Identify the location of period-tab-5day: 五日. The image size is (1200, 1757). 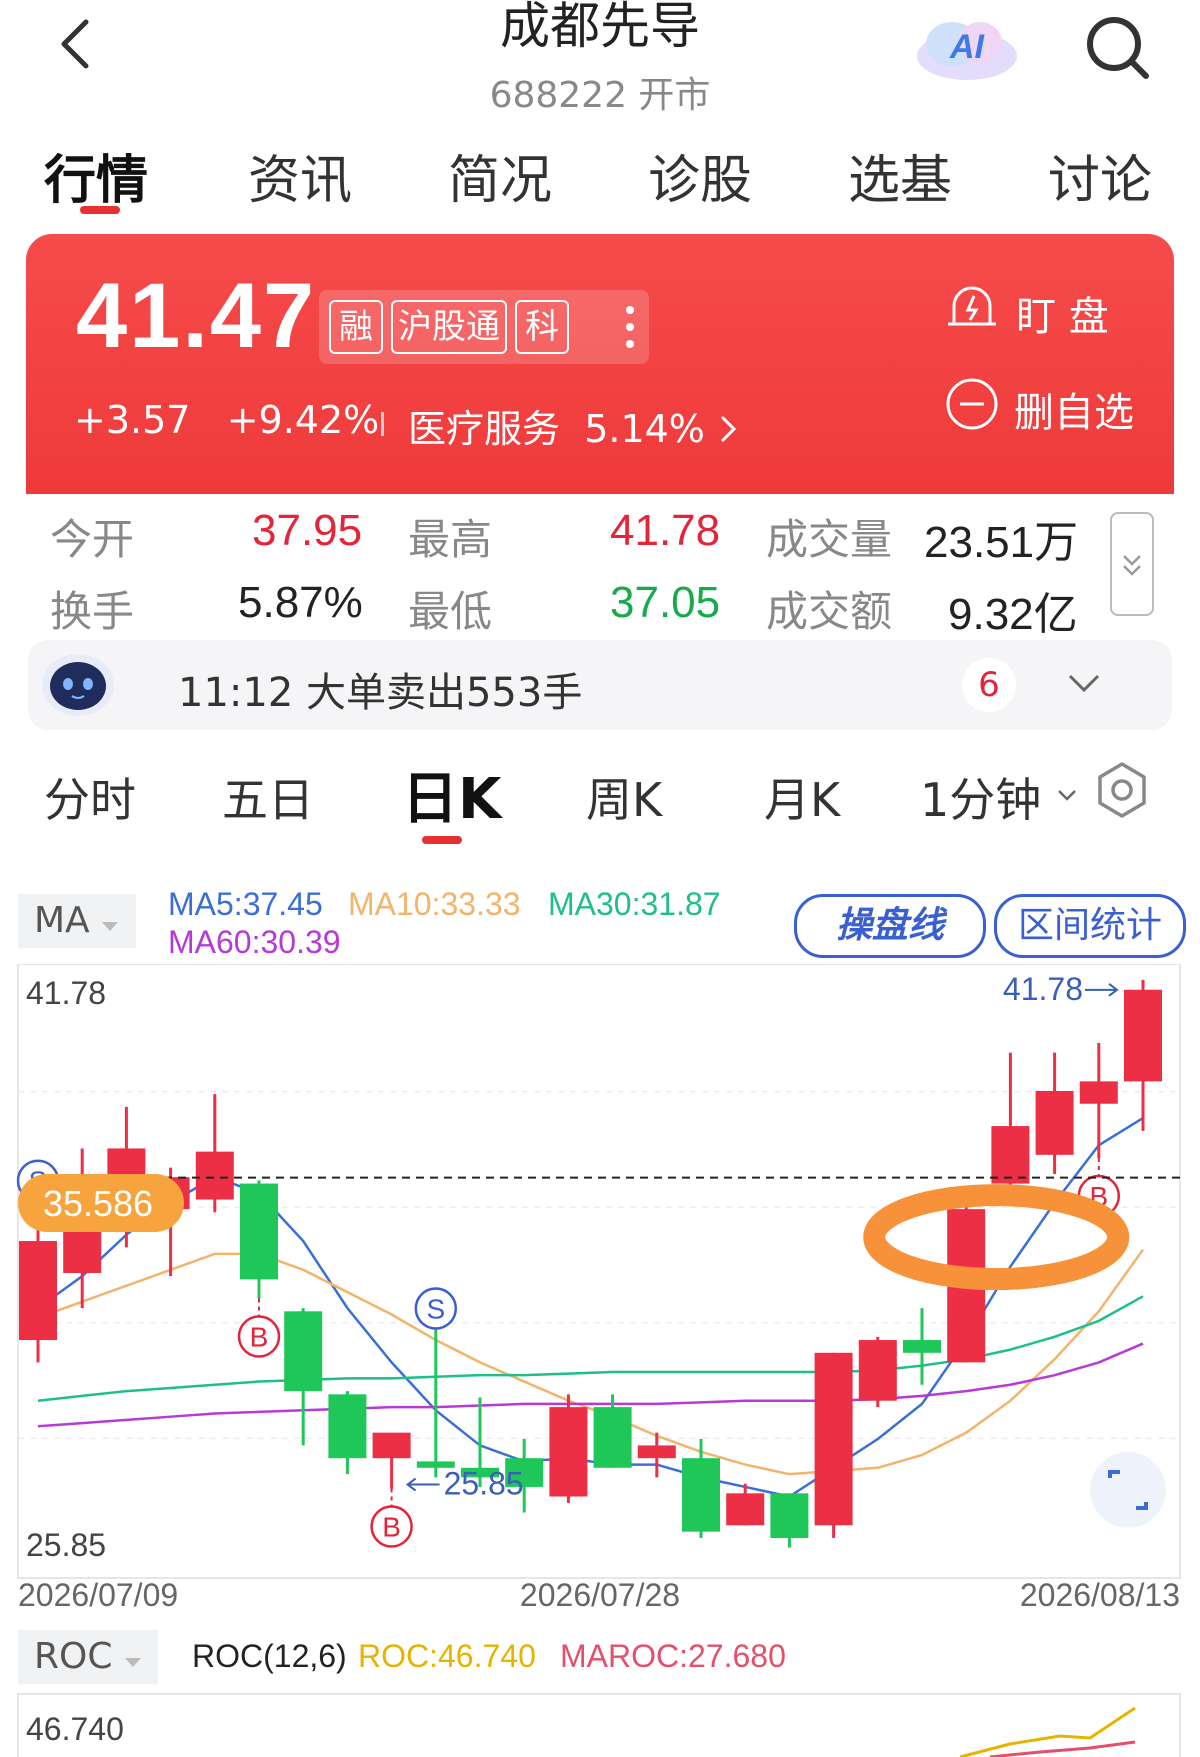
(268, 797).